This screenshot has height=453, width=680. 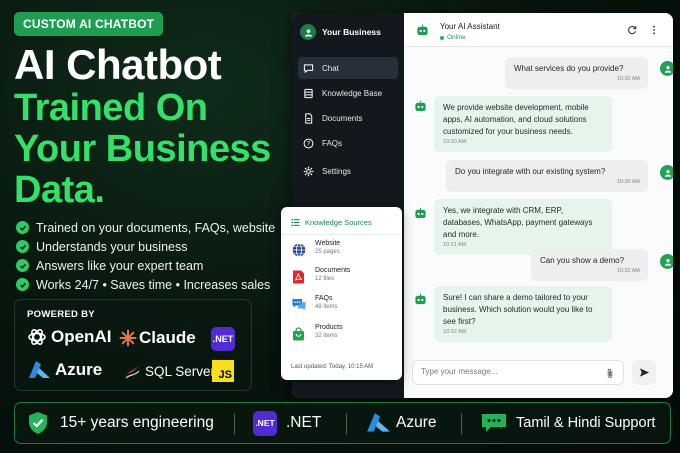 I want to click on refresh-icon, so click(x=632, y=30).